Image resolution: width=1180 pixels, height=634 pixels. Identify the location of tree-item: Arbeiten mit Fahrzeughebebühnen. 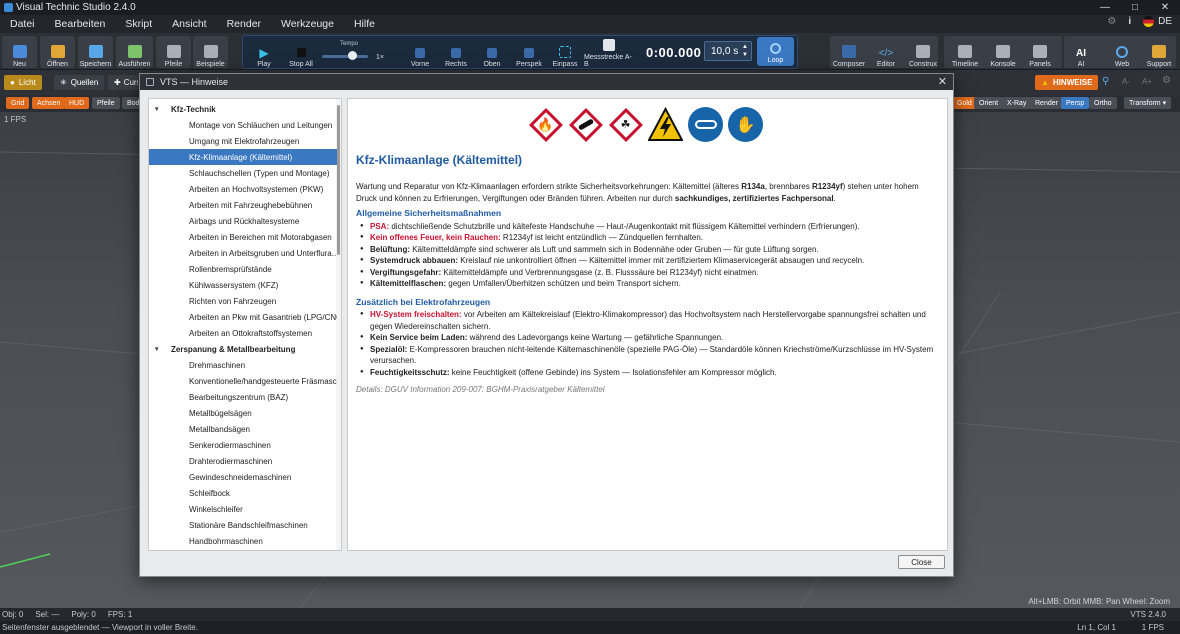
(243, 205).